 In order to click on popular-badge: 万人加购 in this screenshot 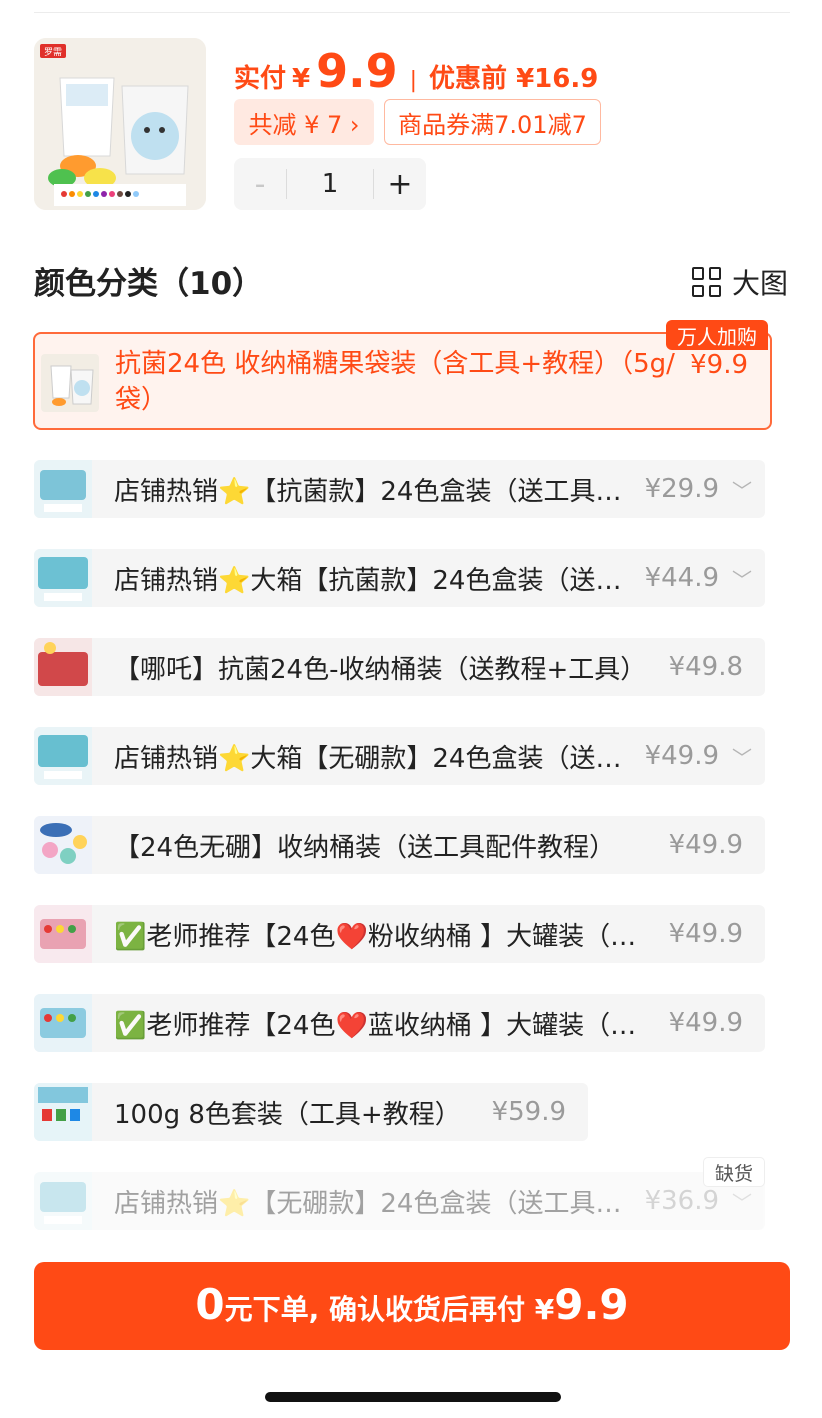, I will do `click(717, 335)`.